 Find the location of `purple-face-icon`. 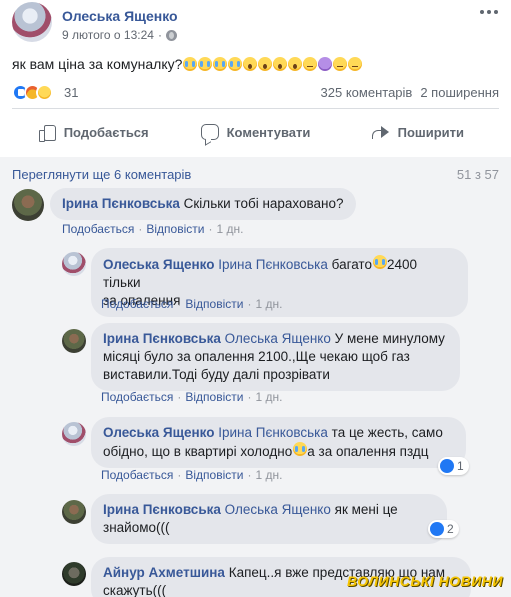

purple-face-icon is located at coordinates (325, 64).